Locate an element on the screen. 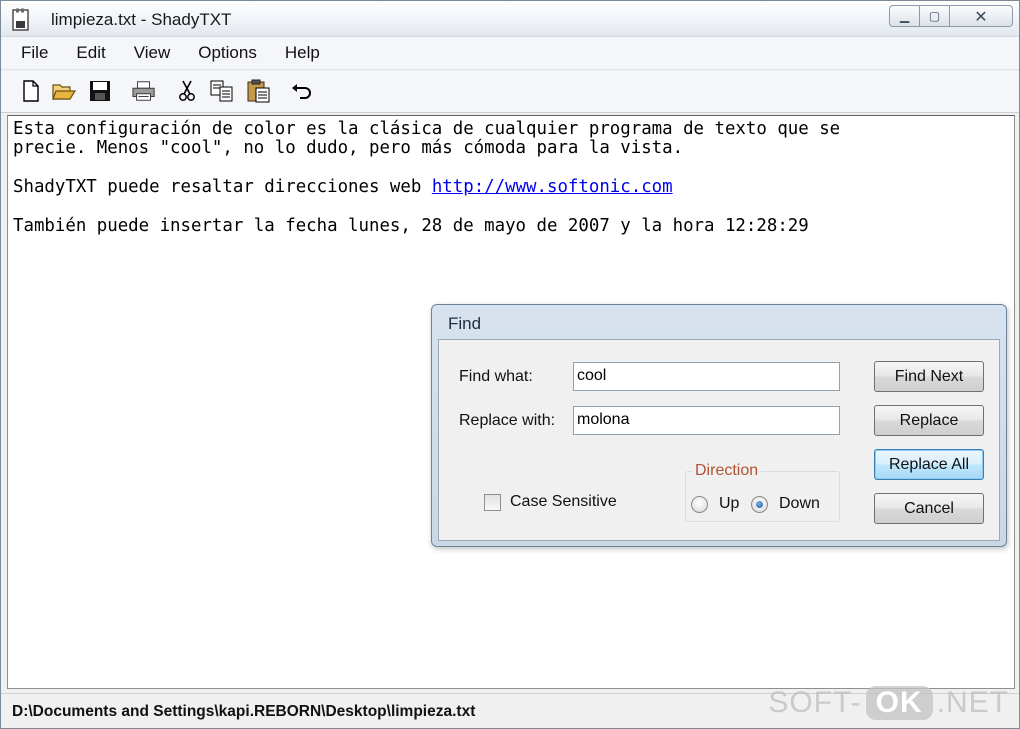  watermark: SOFT- OK .NET is located at coordinates (888, 703).